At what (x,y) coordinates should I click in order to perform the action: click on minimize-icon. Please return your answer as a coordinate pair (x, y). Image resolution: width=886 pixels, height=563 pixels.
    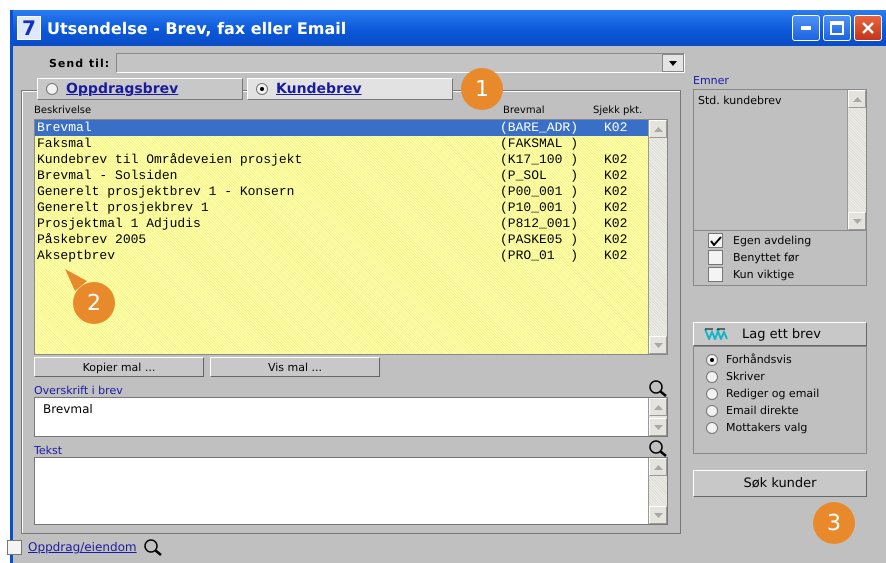
    Looking at the image, I should click on (806, 28).